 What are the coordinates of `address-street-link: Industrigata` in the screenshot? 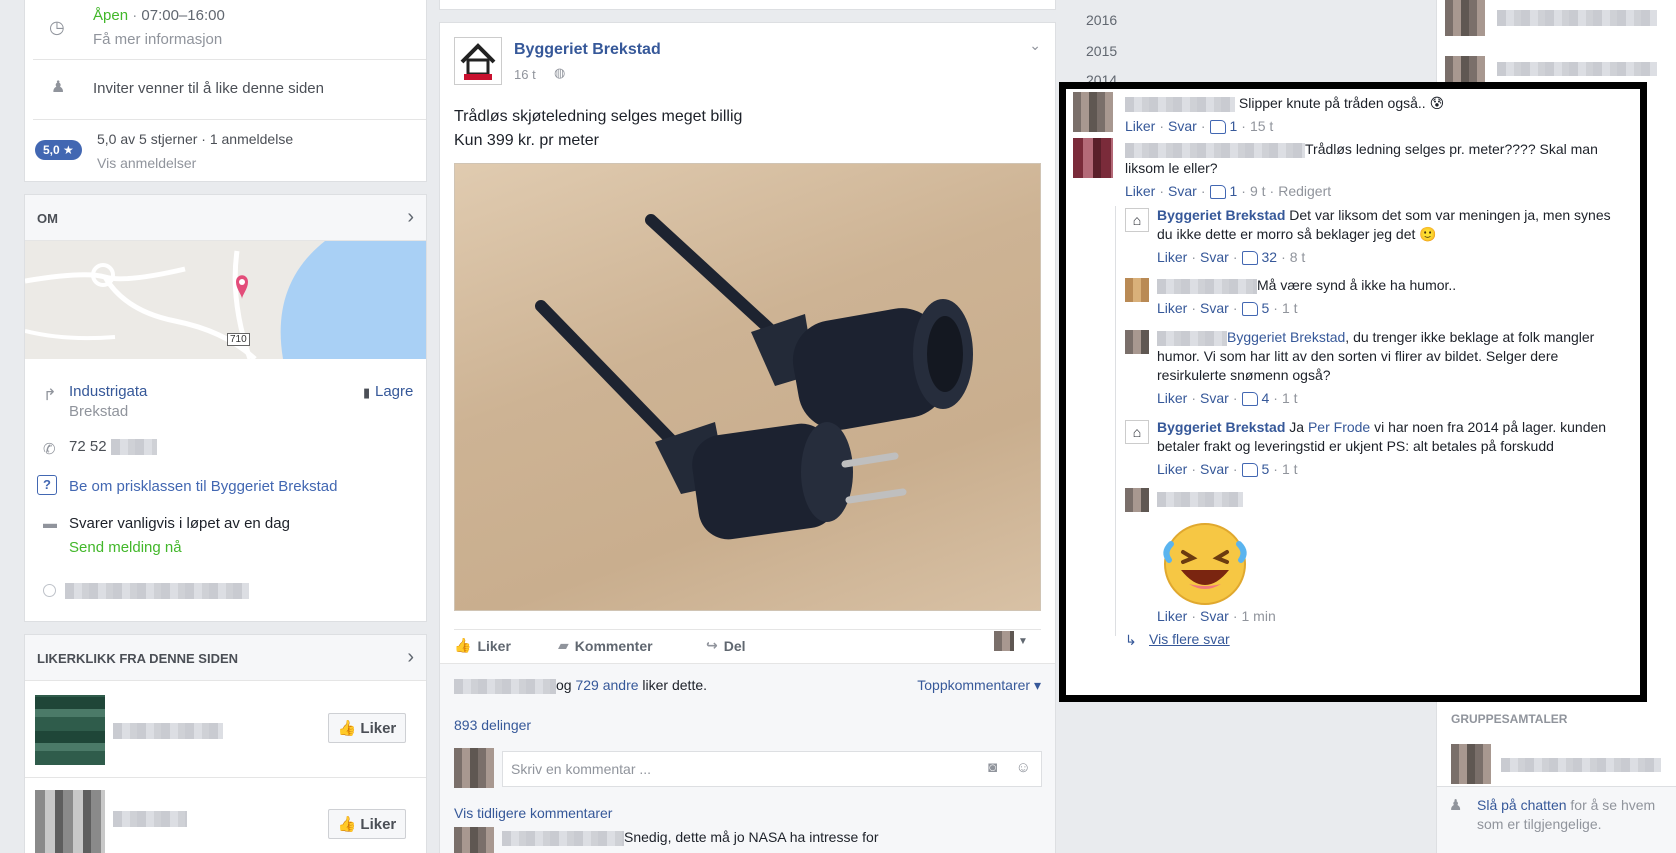 It's located at (108, 391).